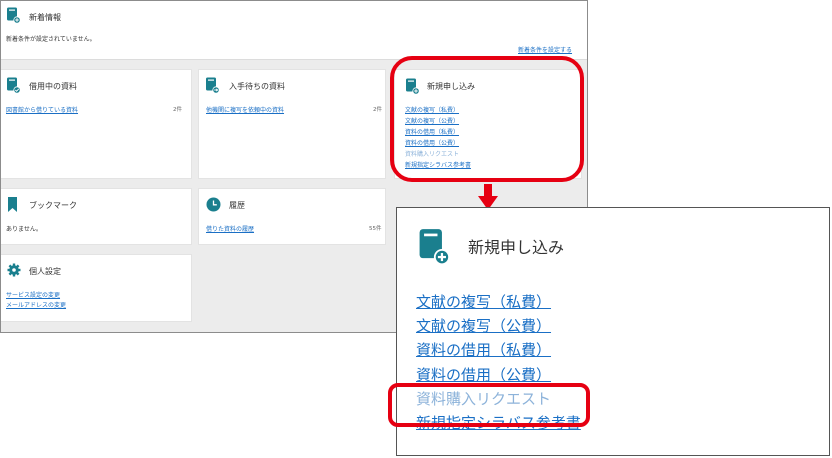 The width and height of the screenshot is (832, 458). Describe the element at coordinates (237, 205) in the screenshot. I see `card-history-title: 履歴` at that location.